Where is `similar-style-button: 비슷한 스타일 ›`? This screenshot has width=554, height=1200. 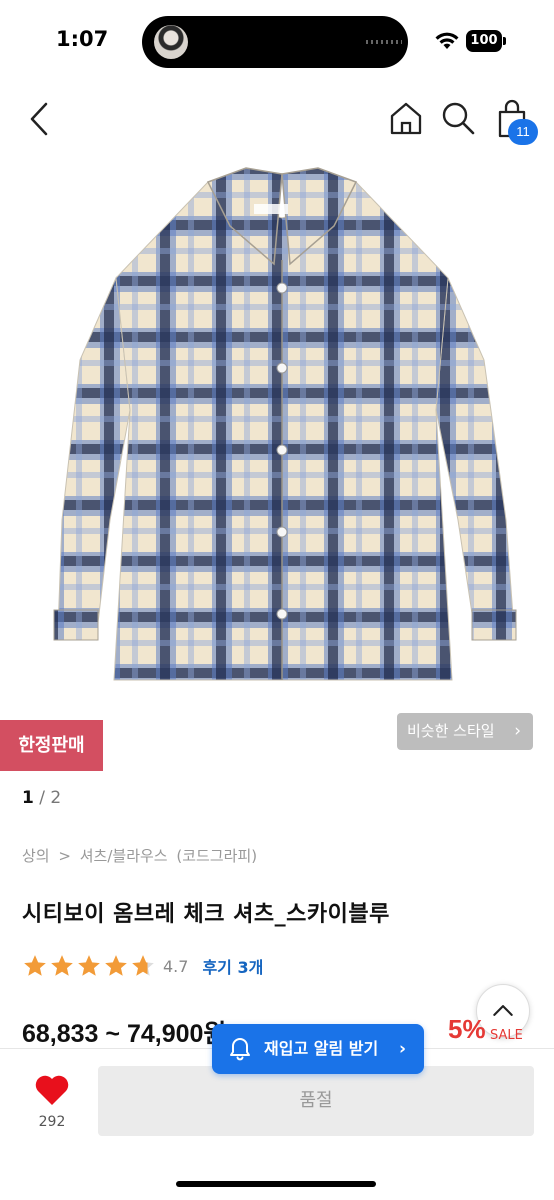 similar-style-button: 비슷한 스타일 › is located at coordinates (465, 731).